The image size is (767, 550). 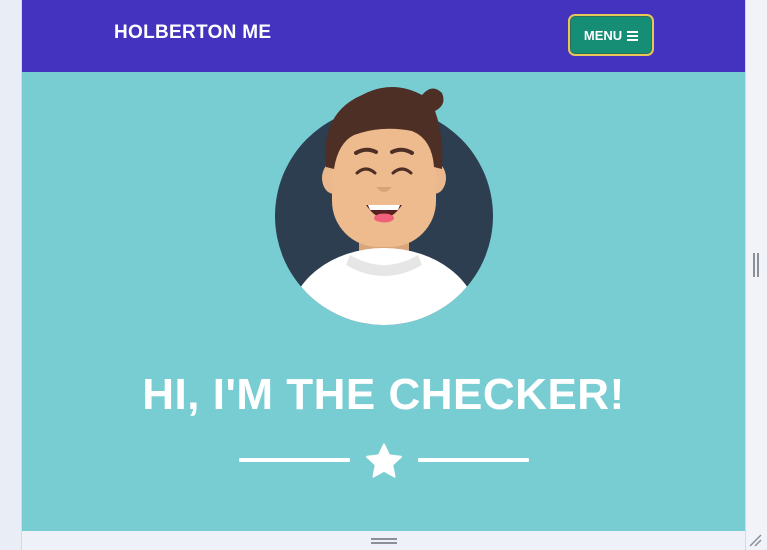 What do you see at coordinates (756, 265) in the screenshot?
I see `vertical-resize-handle` at bounding box center [756, 265].